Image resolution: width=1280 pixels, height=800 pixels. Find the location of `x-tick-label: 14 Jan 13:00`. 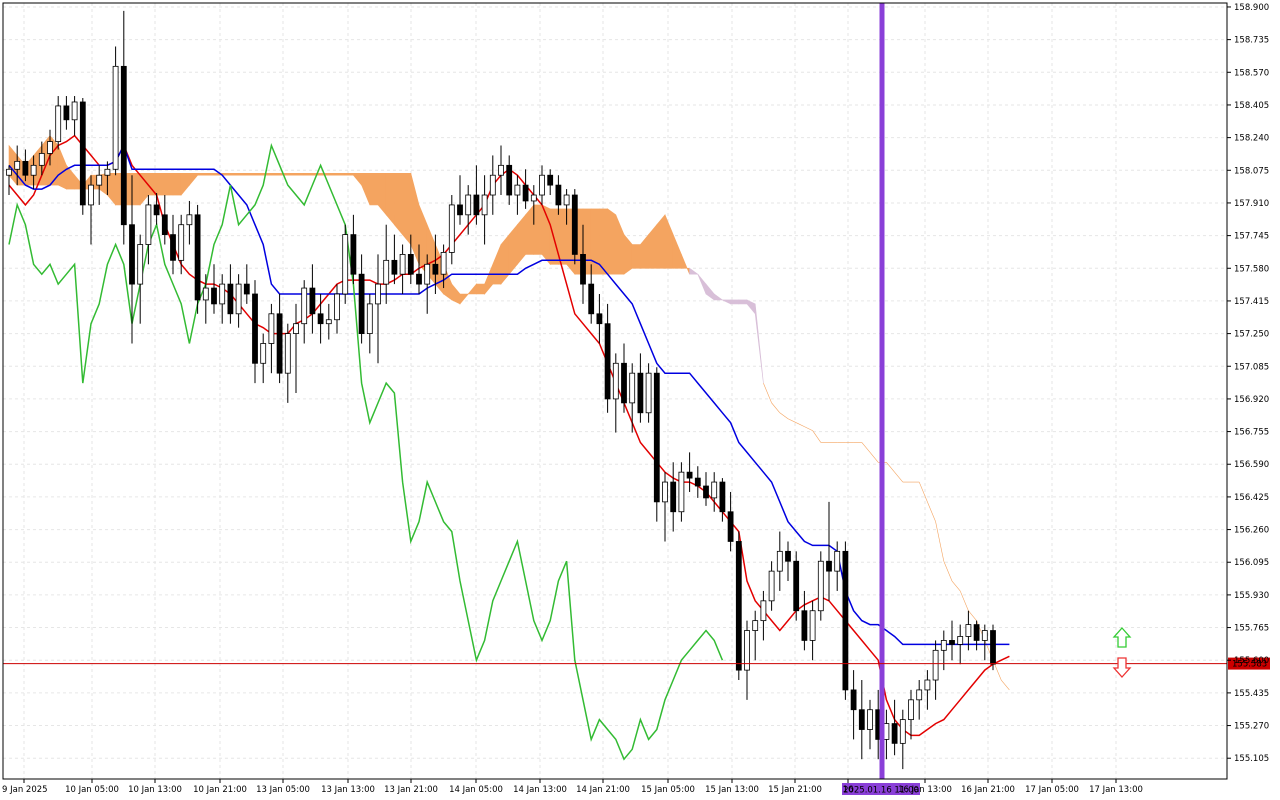

x-tick-label: 14 Jan 13:00 is located at coordinates (540, 790).